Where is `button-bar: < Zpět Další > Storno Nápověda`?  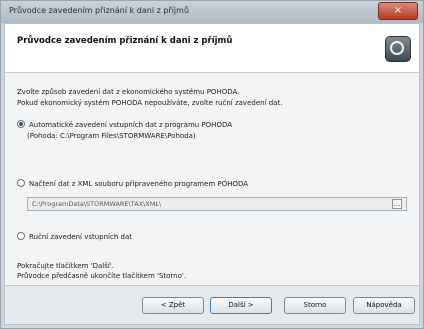 button-bar: < Zpět Další > Storno Nápověda is located at coordinates (212, 304).